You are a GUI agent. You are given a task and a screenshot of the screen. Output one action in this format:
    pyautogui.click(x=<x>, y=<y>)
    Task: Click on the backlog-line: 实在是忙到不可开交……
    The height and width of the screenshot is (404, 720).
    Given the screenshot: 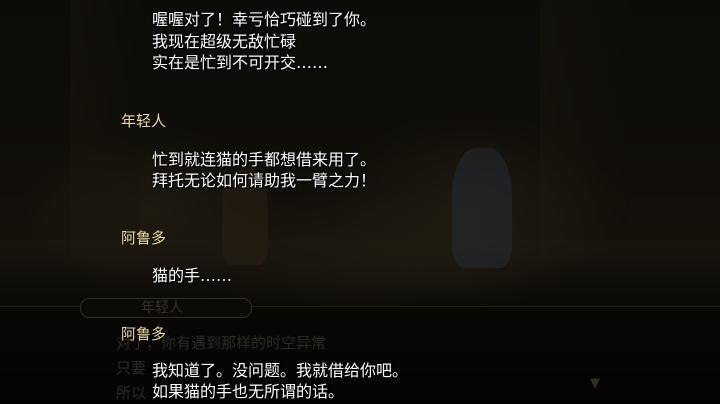 What is the action you would take?
    pyautogui.click(x=240, y=62)
    